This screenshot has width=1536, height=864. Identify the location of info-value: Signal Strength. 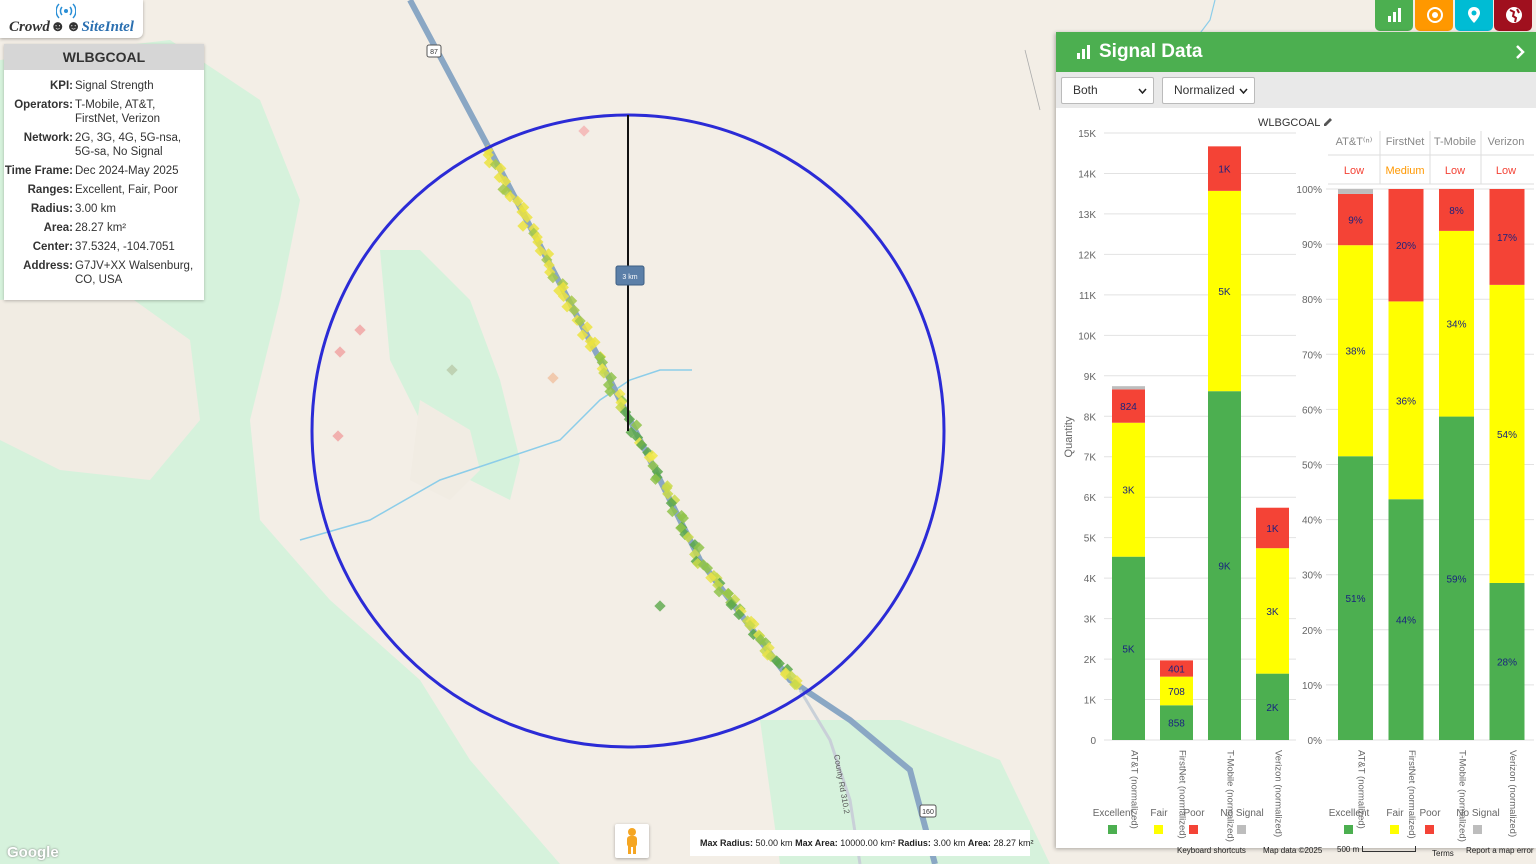
(114, 86).